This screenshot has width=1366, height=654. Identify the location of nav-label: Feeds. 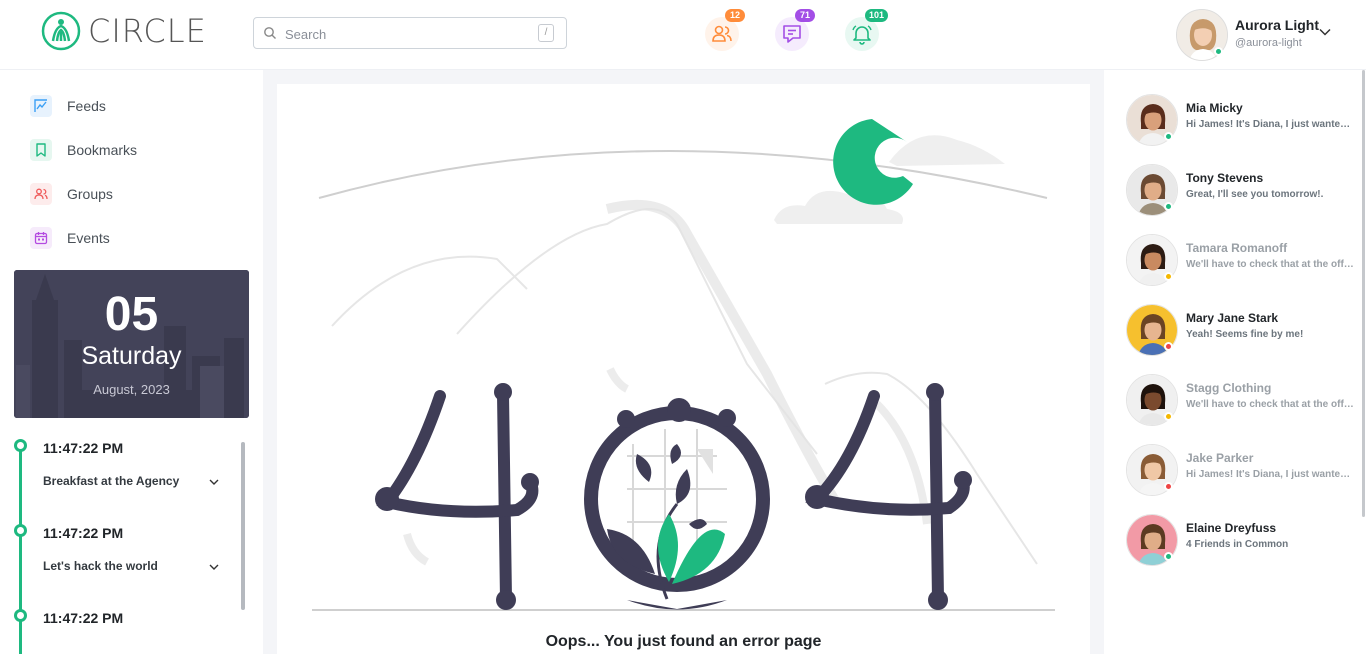
(86, 106).